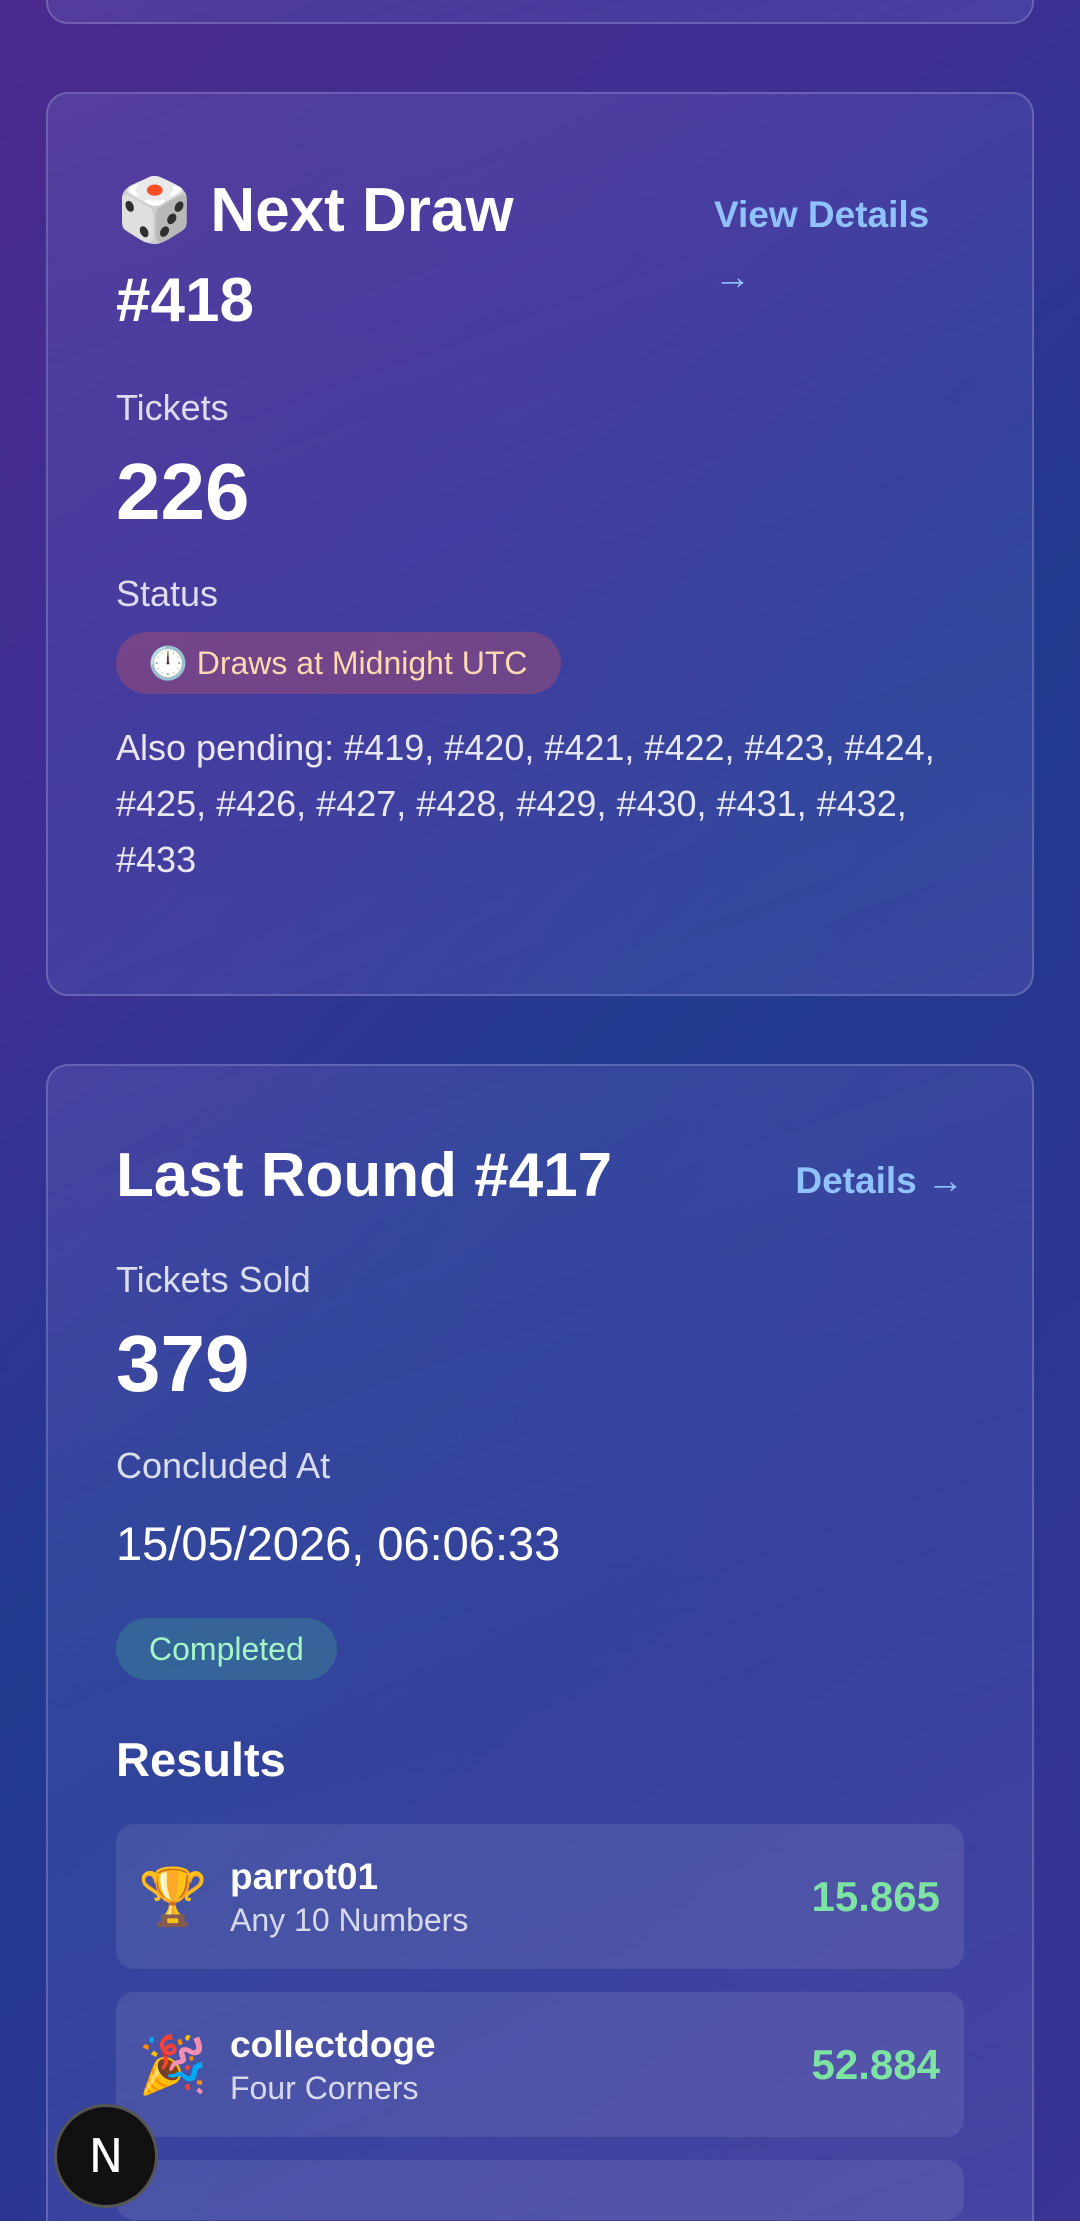  Describe the element at coordinates (540, 12) in the screenshot. I see `previous-card` at that location.